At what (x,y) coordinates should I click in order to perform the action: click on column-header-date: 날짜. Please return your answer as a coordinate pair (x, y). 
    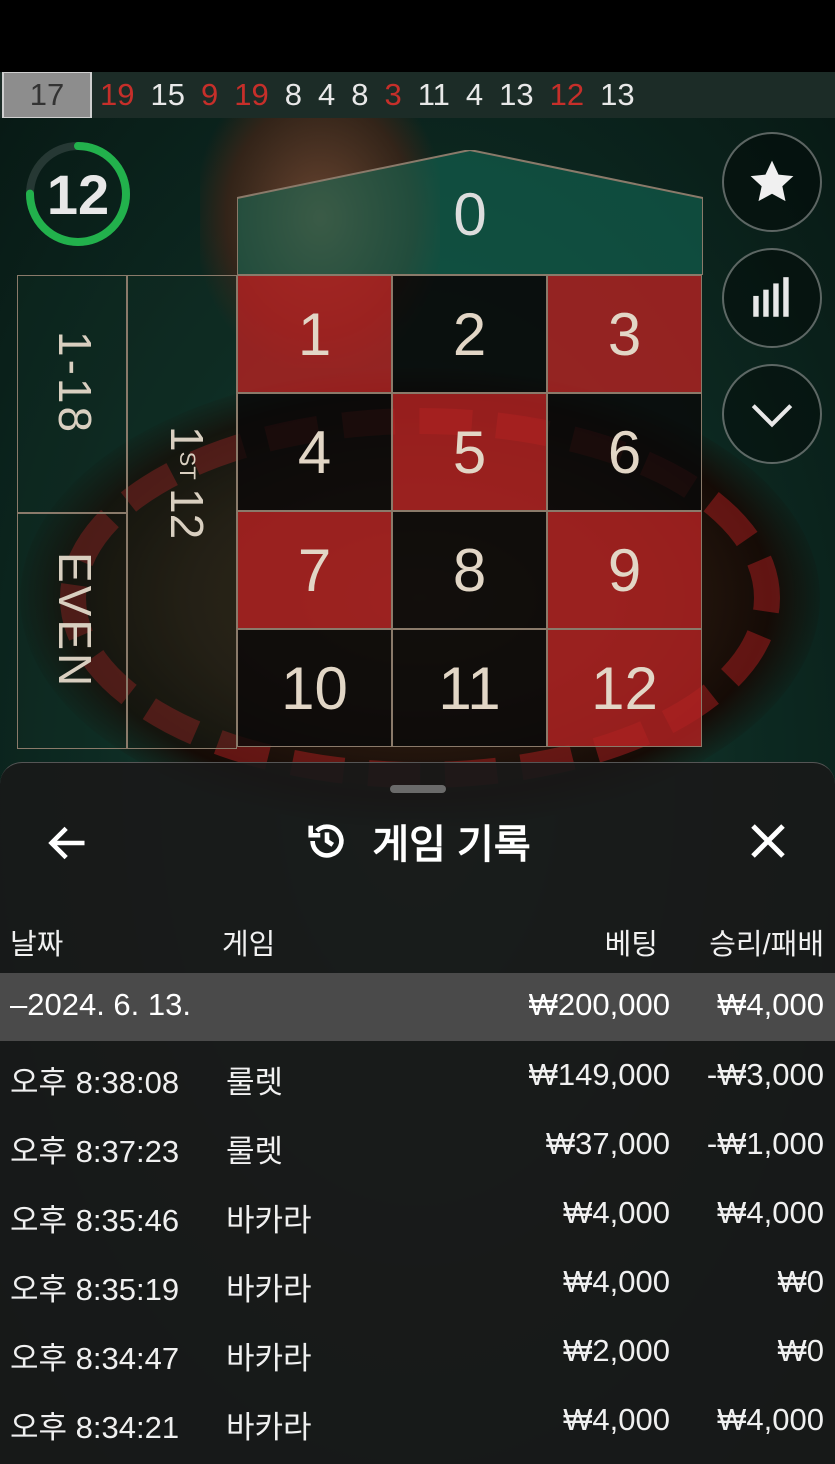
    Looking at the image, I should click on (37, 945).